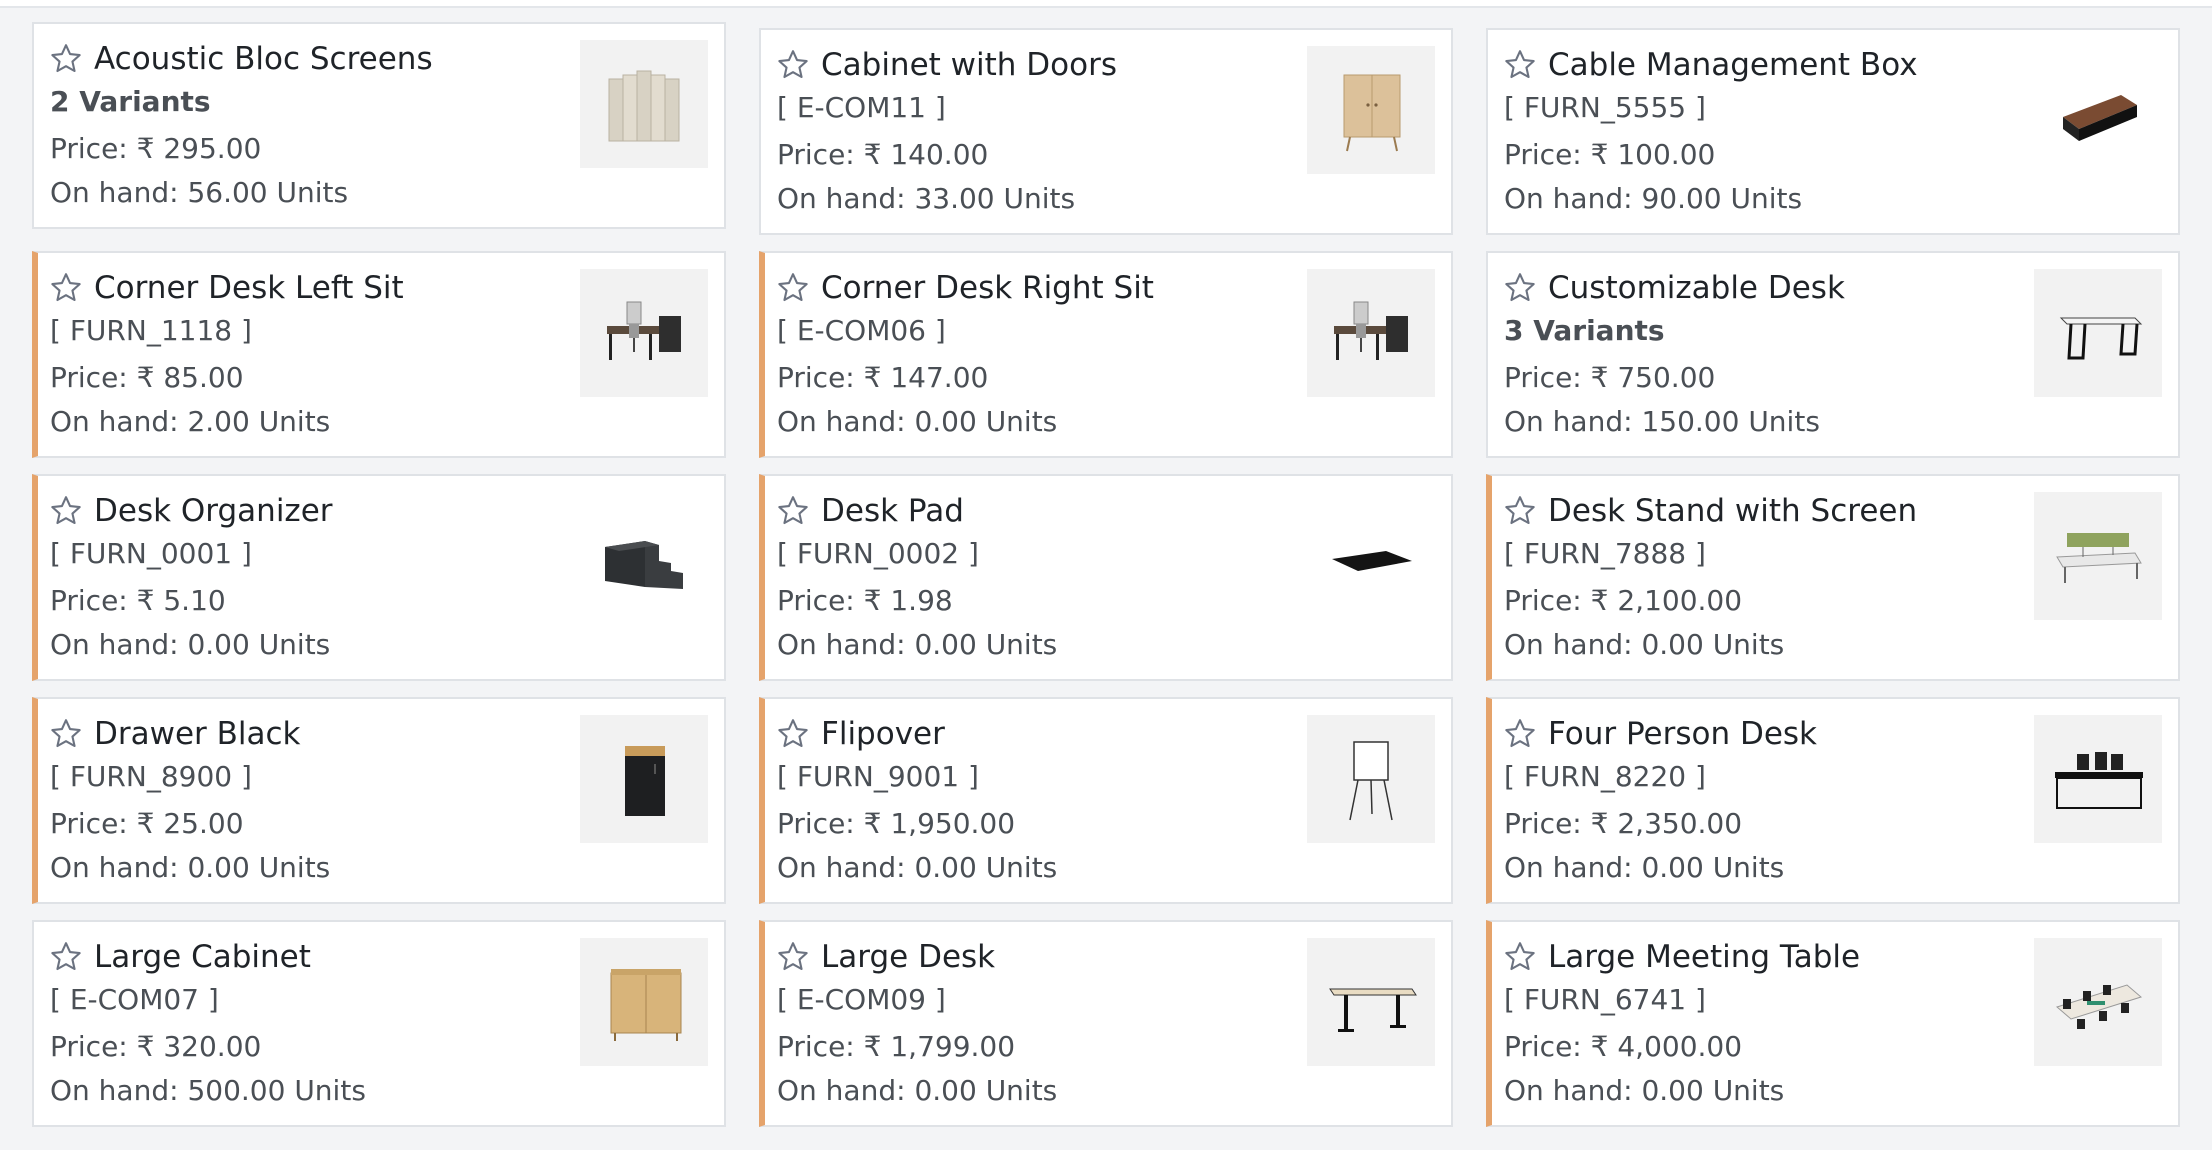 Image resolution: width=2212 pixels, height=1150 pixels. I want to click on product-name: Four Person Desk, so click(1682, 734).